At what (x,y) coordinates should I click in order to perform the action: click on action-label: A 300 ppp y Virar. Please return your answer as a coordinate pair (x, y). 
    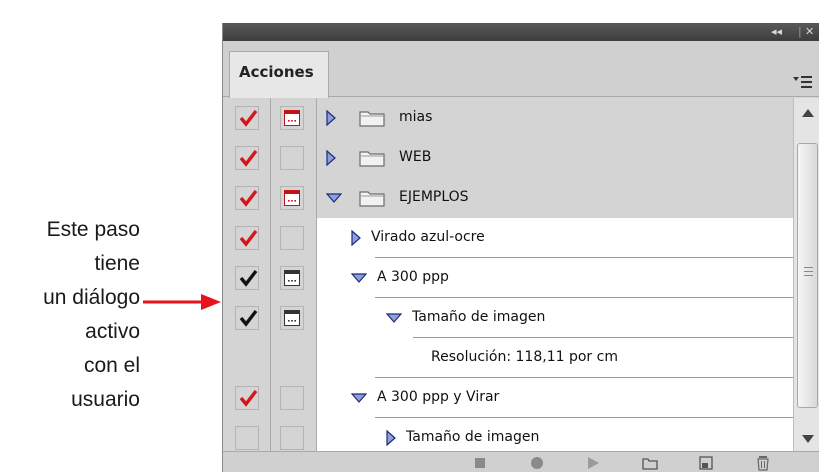
    Looking at the image, I should click on (438, 397).